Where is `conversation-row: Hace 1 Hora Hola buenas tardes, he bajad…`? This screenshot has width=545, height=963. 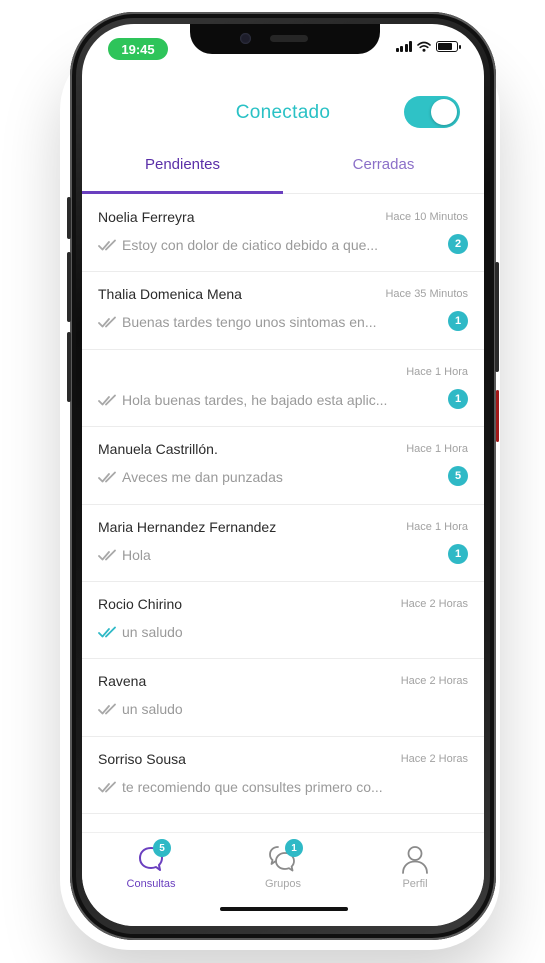
conversation-row: Hace 1 Hora Hola buenas tardes, he bajad… is located at coordinates (283, 389).